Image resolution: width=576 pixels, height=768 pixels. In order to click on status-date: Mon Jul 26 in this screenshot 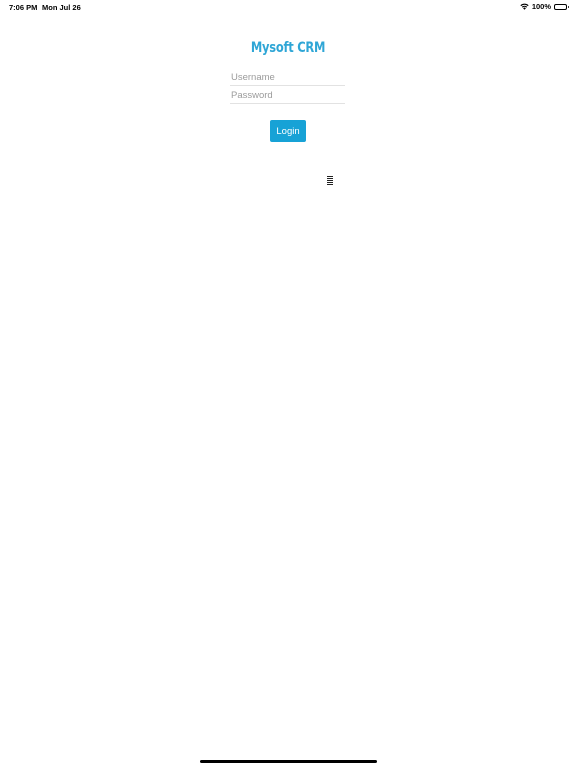, I will do `click(61, 7)`.